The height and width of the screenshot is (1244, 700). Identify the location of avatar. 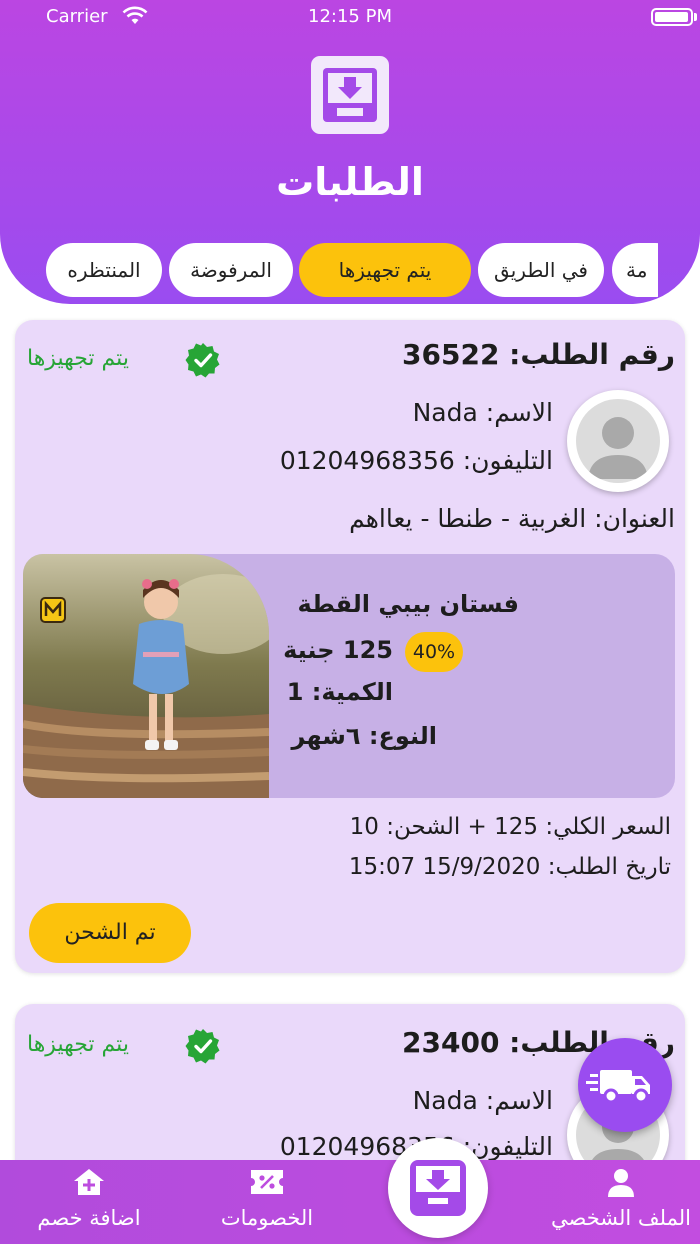
(618, 441).